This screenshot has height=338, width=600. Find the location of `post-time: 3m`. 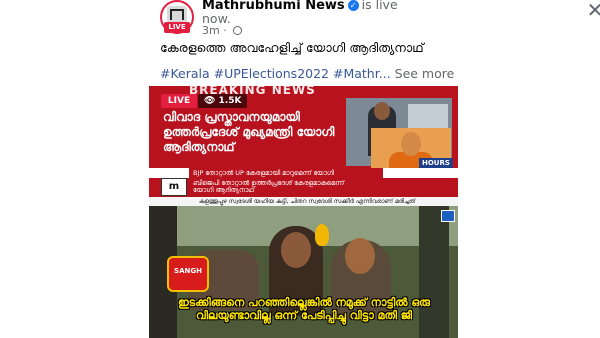

post-time: 3m is located at coordinates (211, 30).